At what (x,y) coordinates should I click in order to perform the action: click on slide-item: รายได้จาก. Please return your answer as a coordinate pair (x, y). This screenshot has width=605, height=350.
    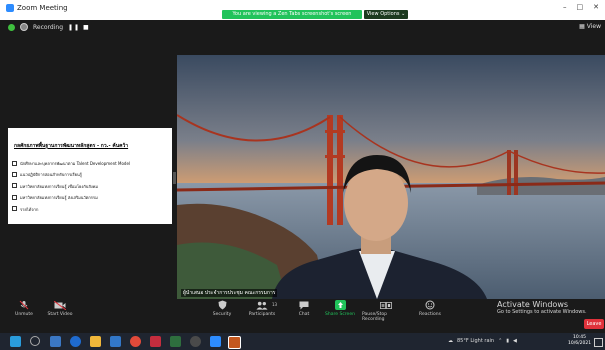
    Looking at the image, I should click on (71, 209).